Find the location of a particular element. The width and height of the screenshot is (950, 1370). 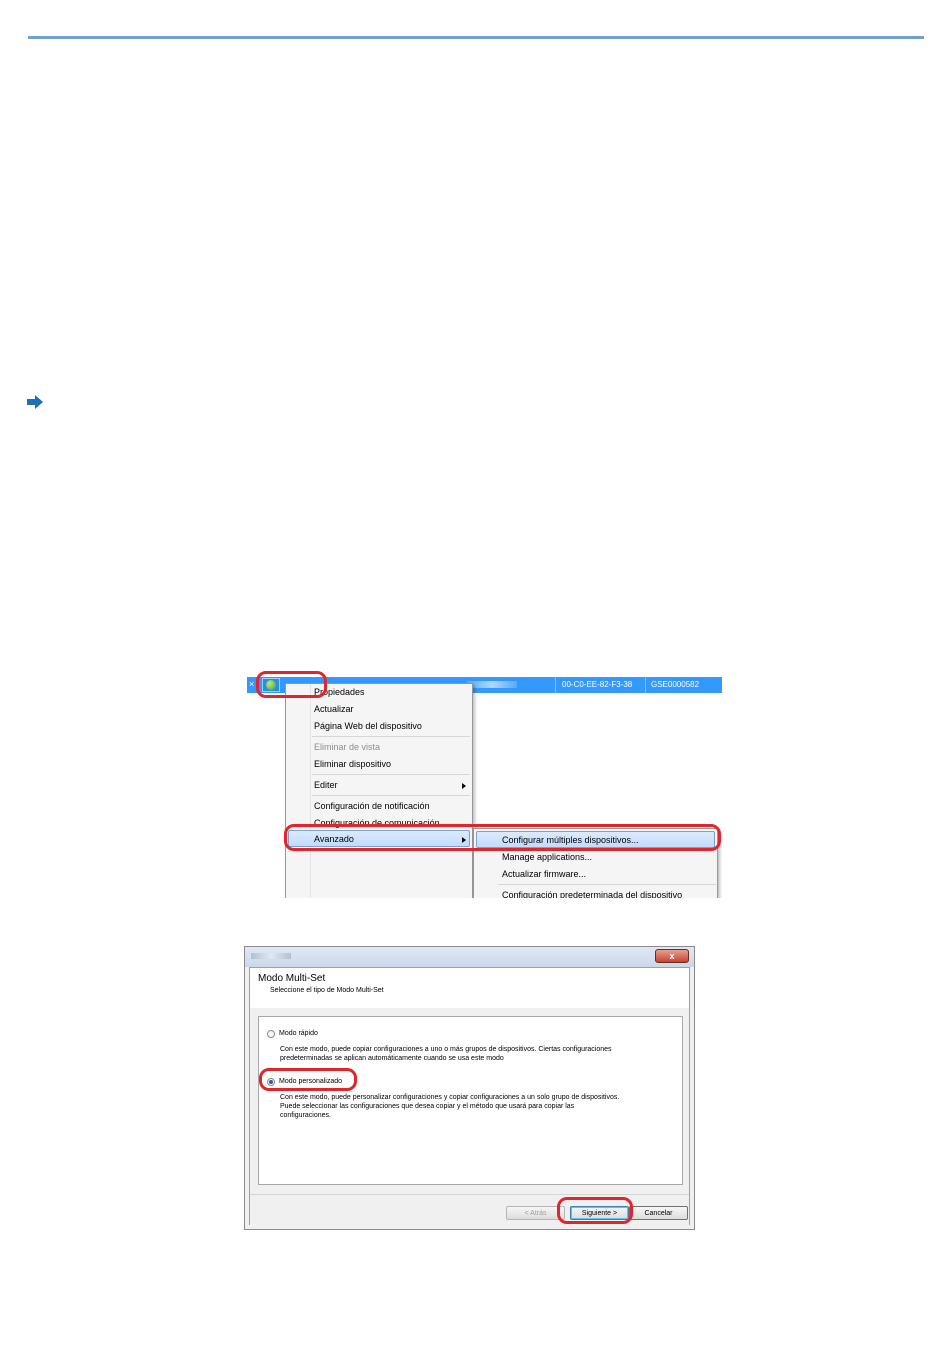

menu-item-actualizar: Actualizar is located at coordinates (334, 709).